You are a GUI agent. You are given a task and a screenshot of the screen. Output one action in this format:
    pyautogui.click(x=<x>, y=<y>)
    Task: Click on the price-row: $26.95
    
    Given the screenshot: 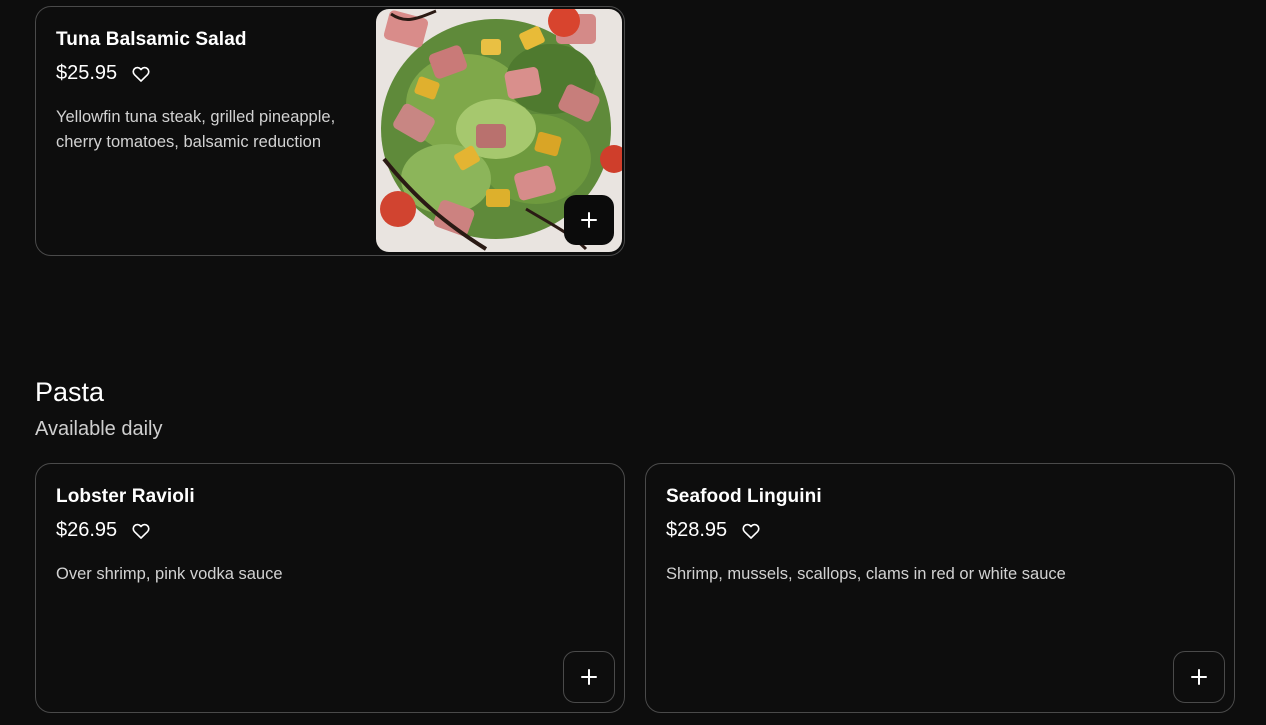 What is the action you would take?
    pyautogui.click(x=103, y=530)
    